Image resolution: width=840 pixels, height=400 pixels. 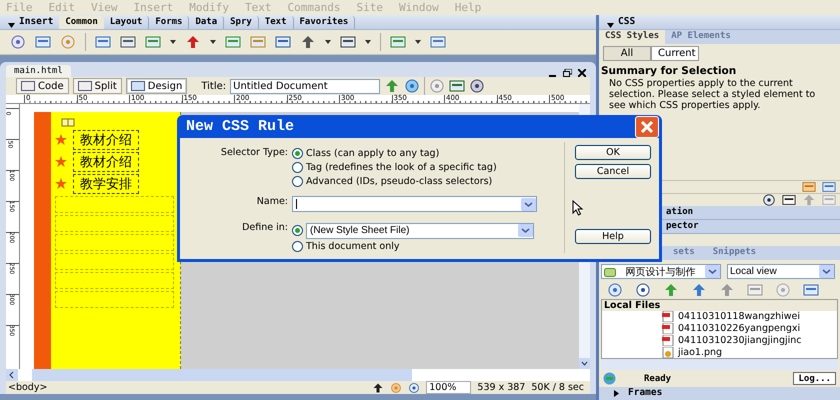 What do you see at coordinates (632, 37) in the screenshot?
I see `panel-tab: CSS Styles` at bounding box center [632, 37].